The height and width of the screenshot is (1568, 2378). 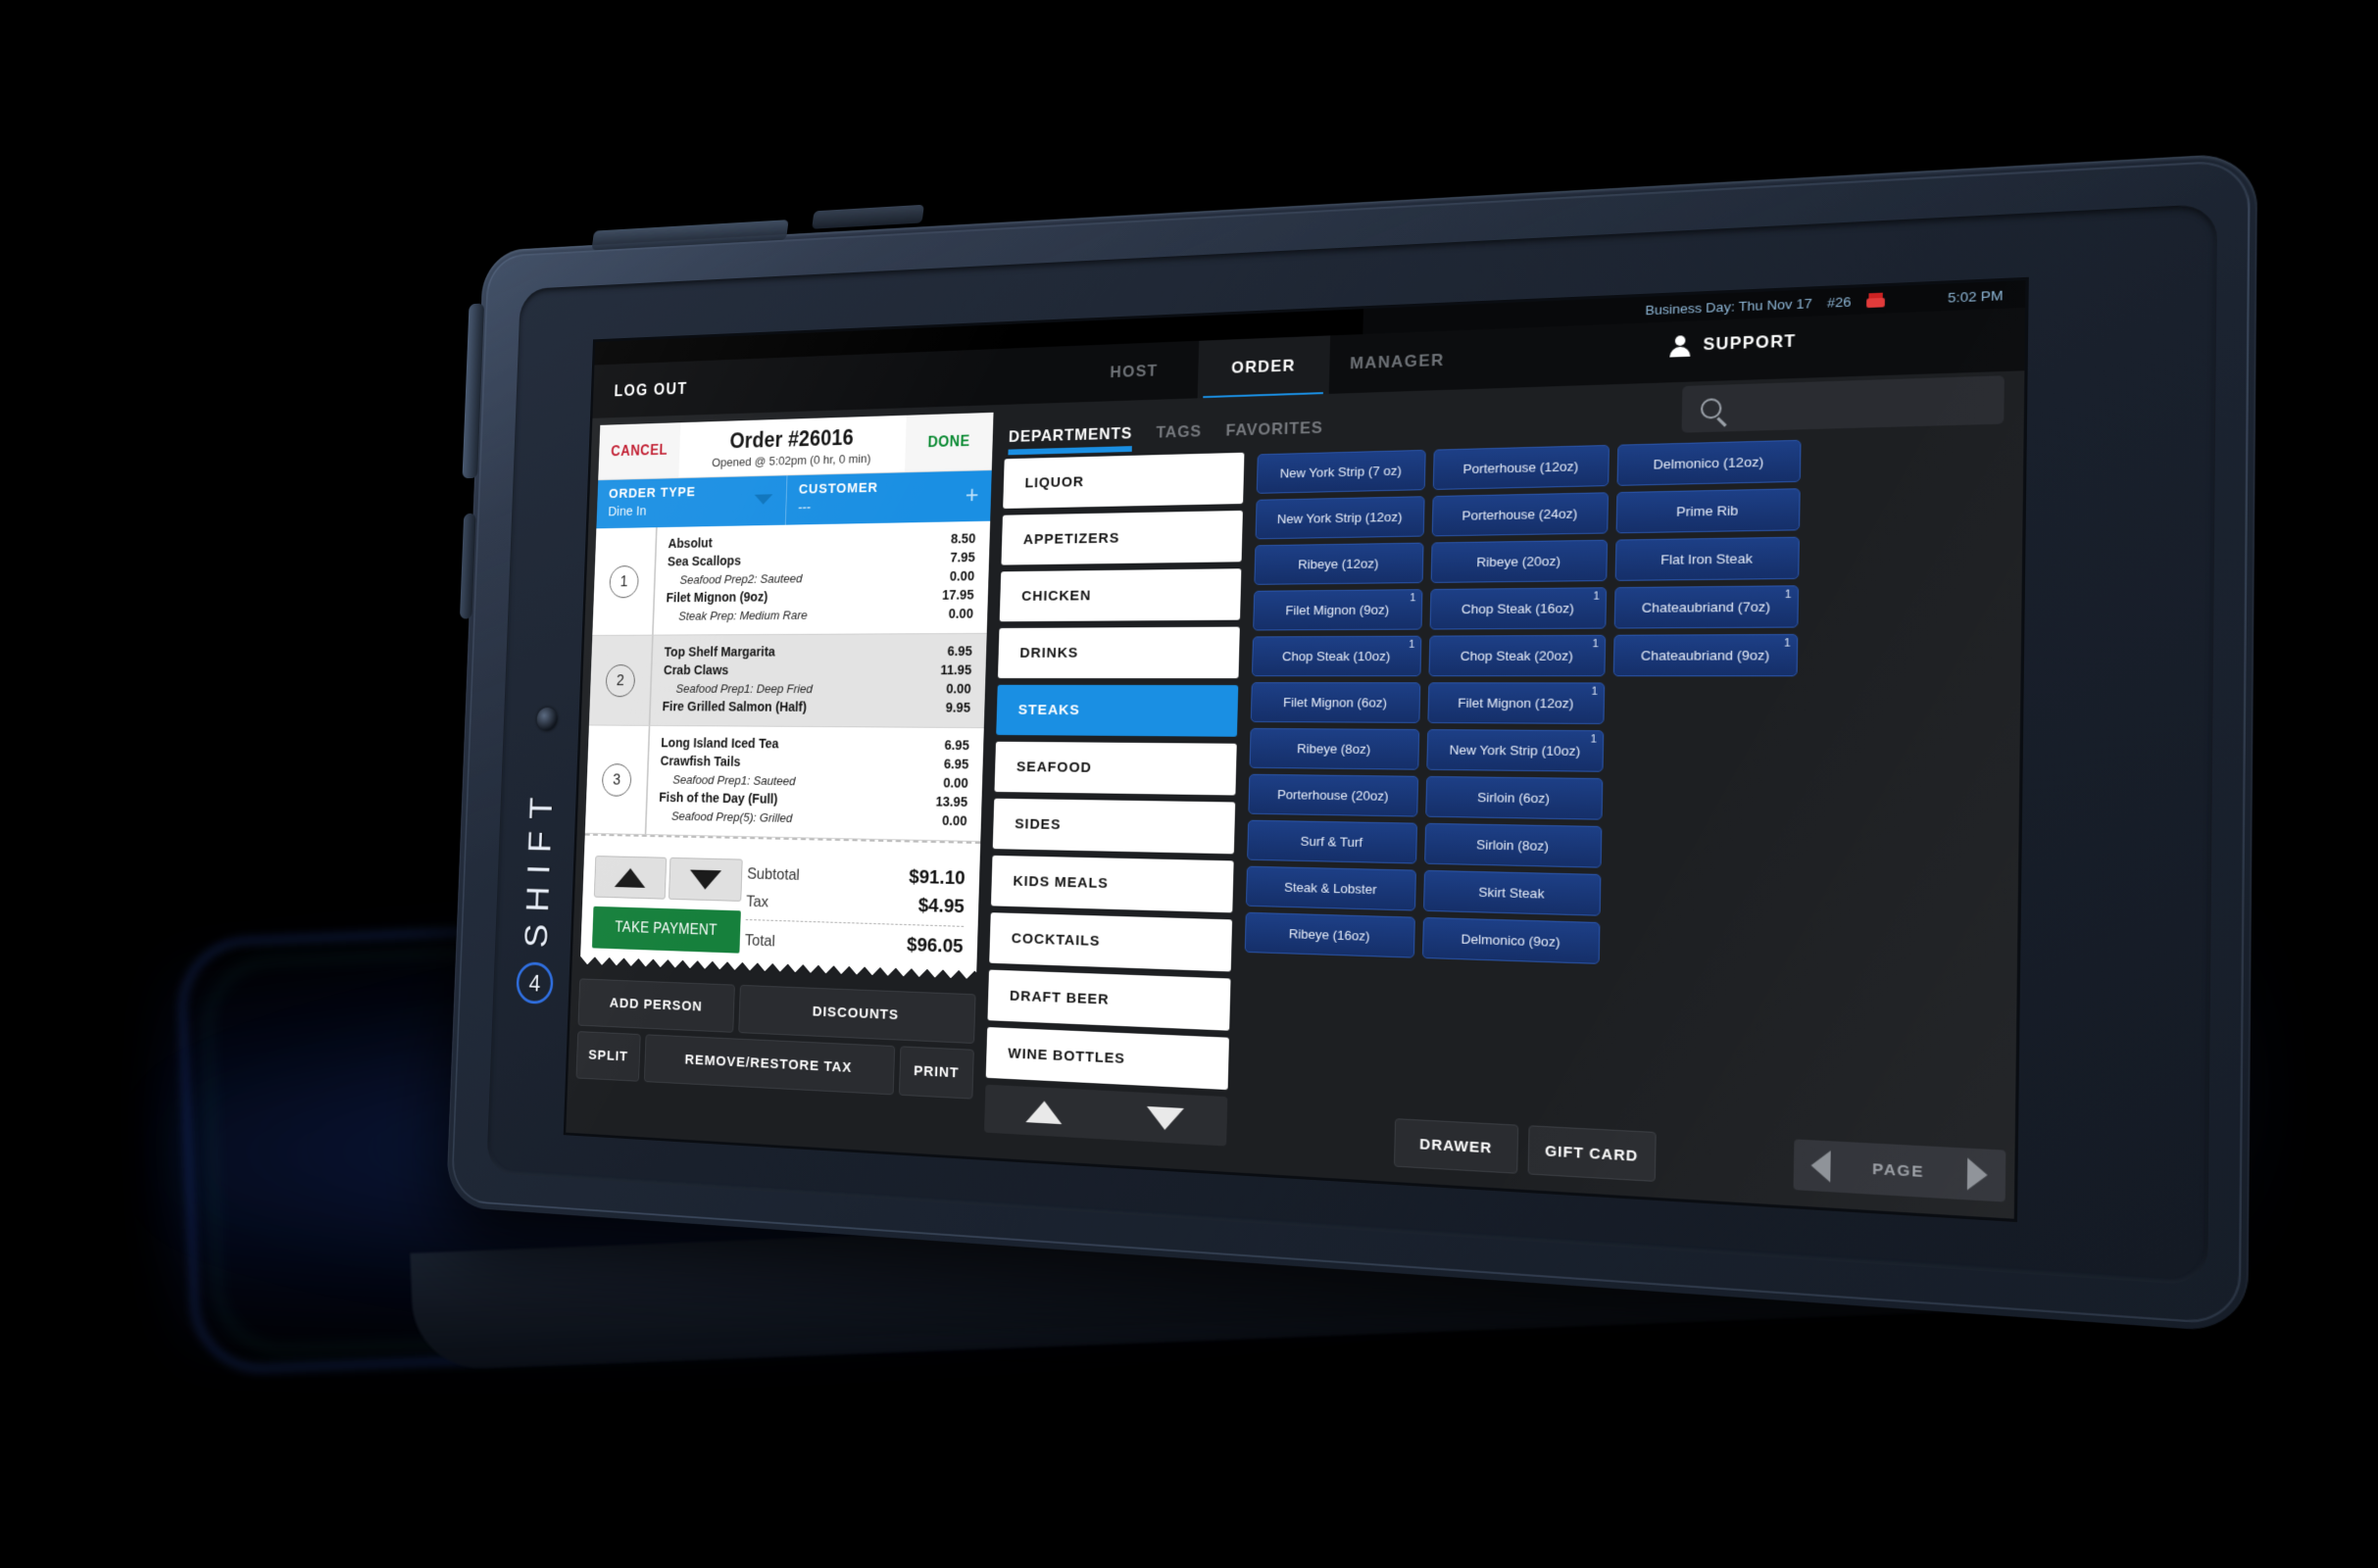 I want to click on remove-restore-tax-button: REMOVE/RESTORE TAX, so click(x=769, y=1065).